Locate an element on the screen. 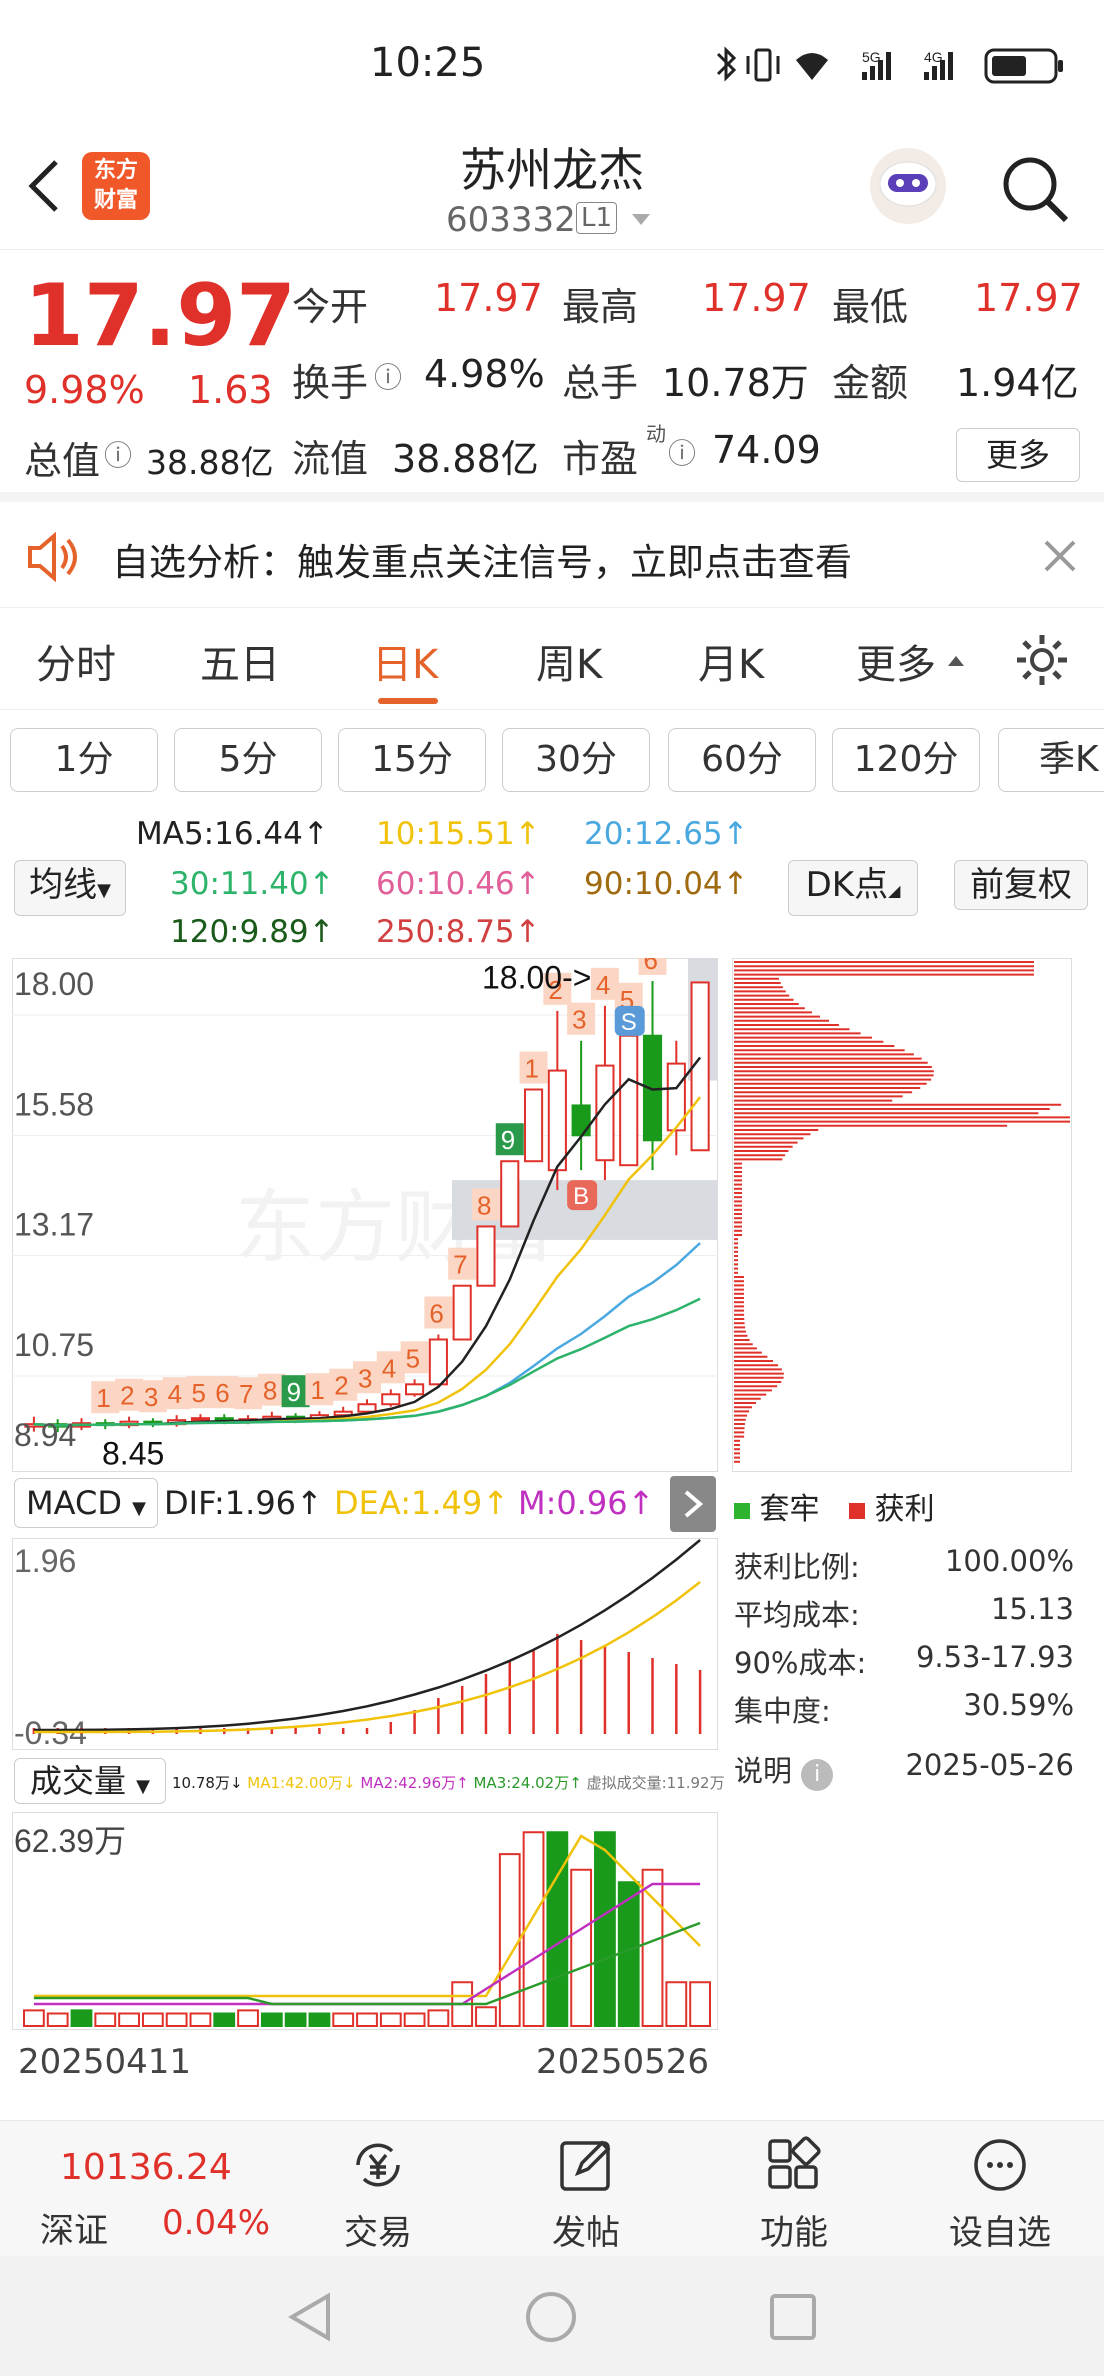  period-5min: 5分 is located at coordinates (248, 760).